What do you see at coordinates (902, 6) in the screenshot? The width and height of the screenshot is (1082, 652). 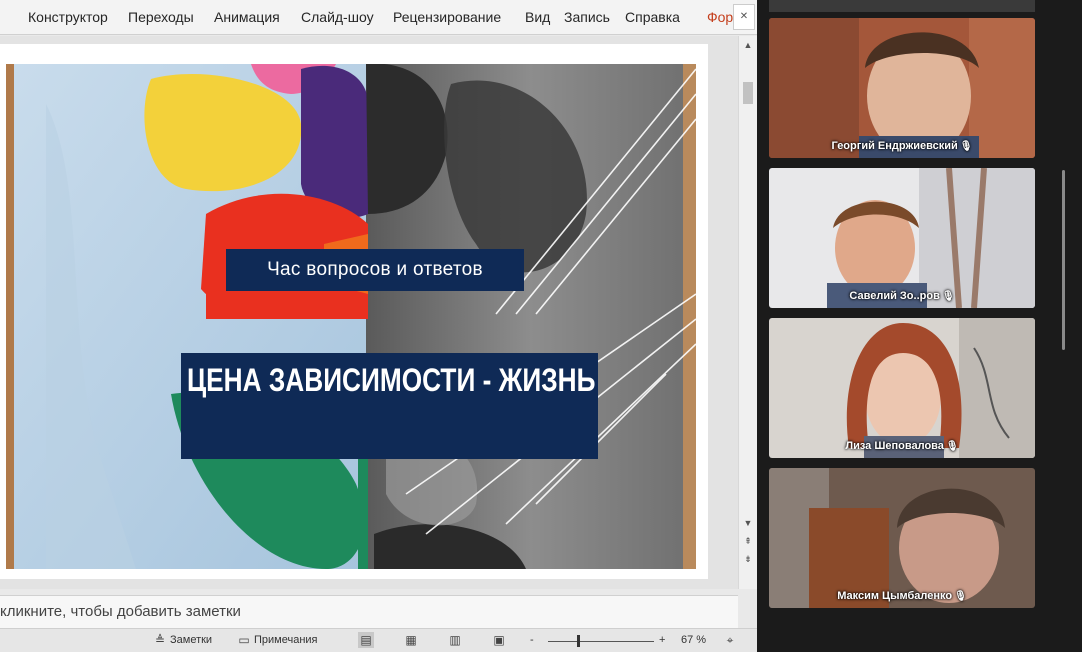 I see `partial-video-tile` at bounding box center [902, 6].